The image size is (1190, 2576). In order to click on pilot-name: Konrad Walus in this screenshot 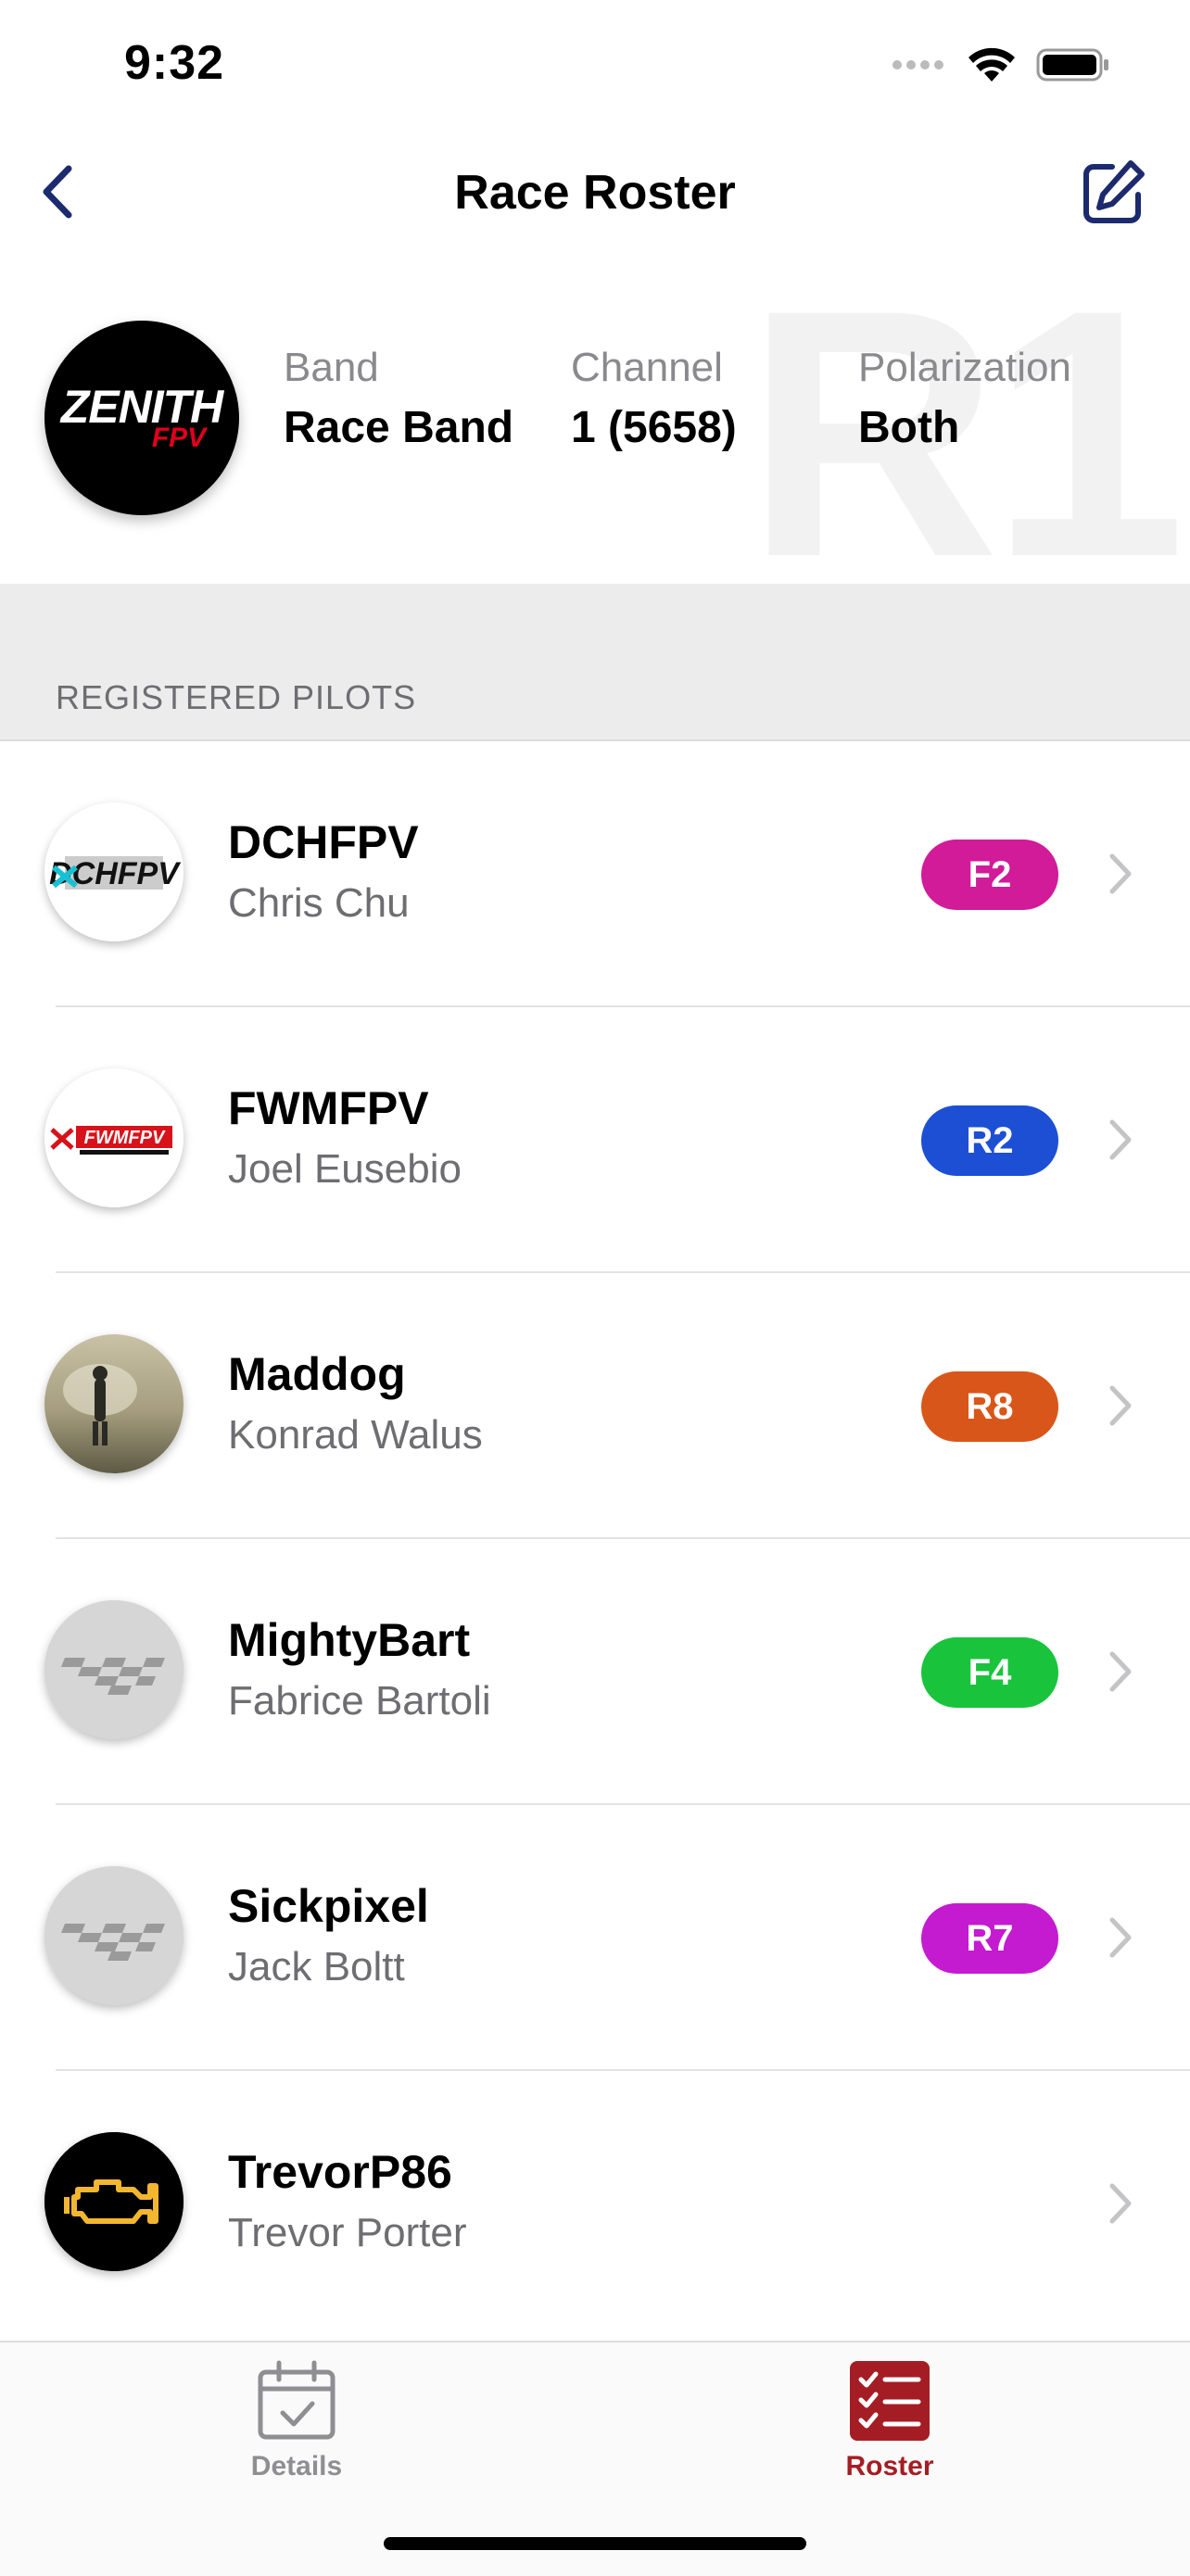, I will do `click(355, 1435)`.